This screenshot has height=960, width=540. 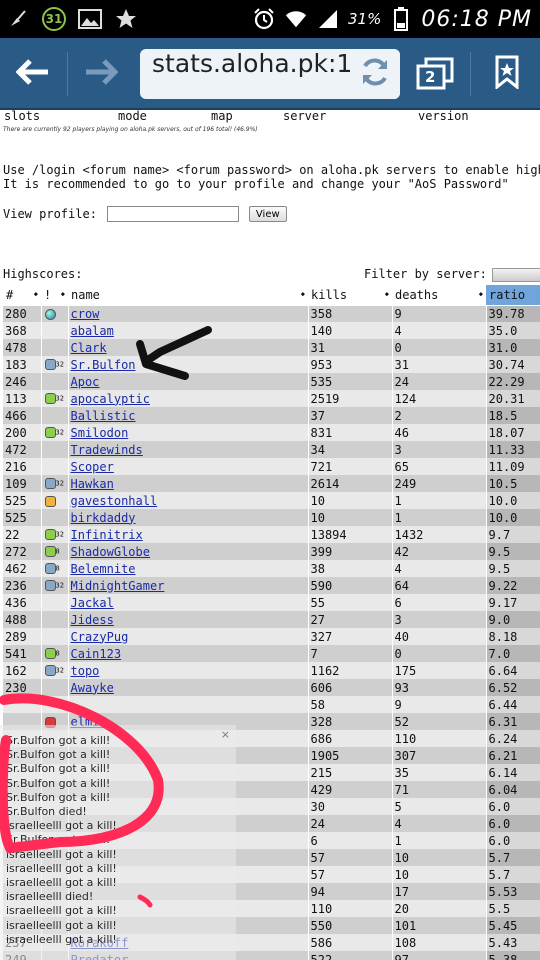 What do you see at coordinates (350, 636) in the screenshot?
I see `kills-cell: 327` at bounding box center [350, 636].